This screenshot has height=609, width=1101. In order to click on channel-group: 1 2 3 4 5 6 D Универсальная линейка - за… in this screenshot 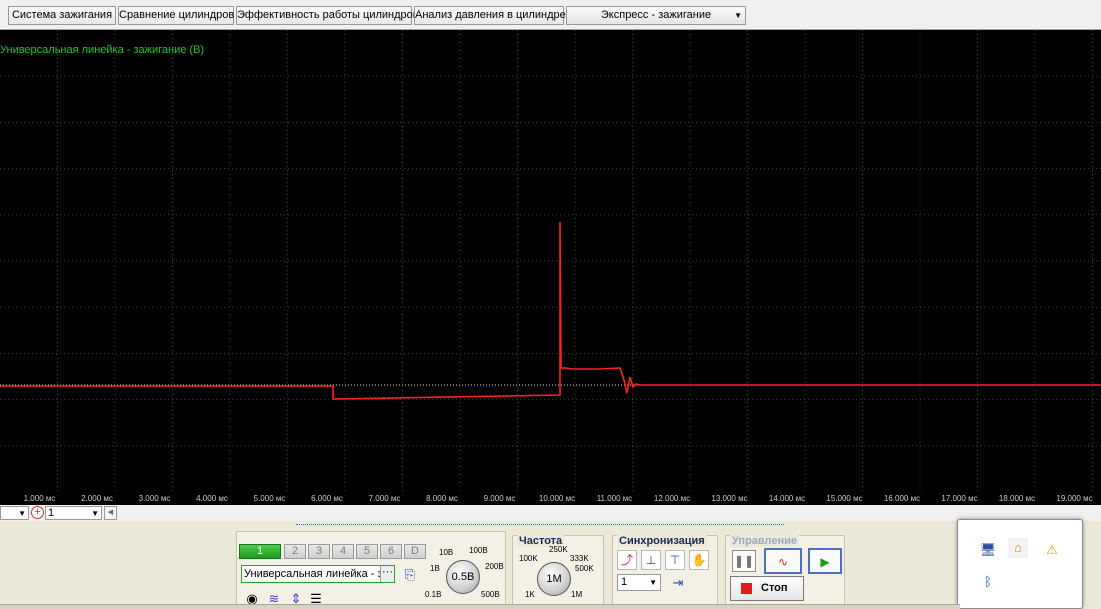, I will do `click(371, 570)`.